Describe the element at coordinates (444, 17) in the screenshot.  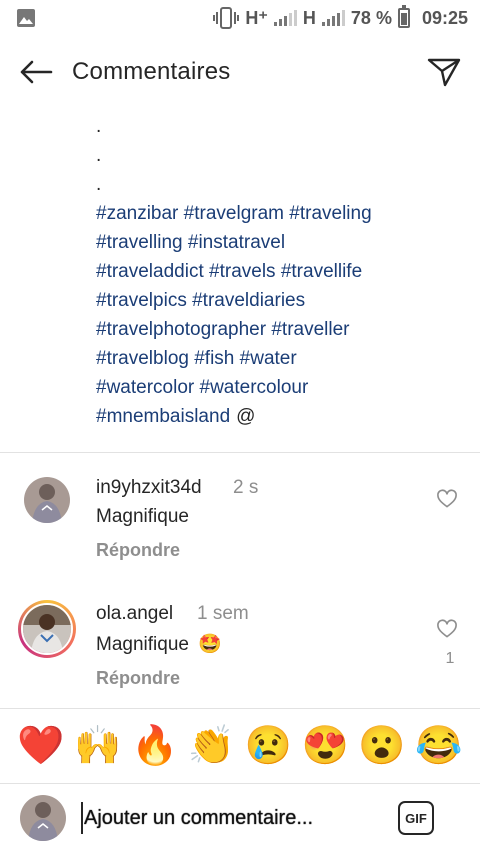
I see `clock: 09:25` at that location.